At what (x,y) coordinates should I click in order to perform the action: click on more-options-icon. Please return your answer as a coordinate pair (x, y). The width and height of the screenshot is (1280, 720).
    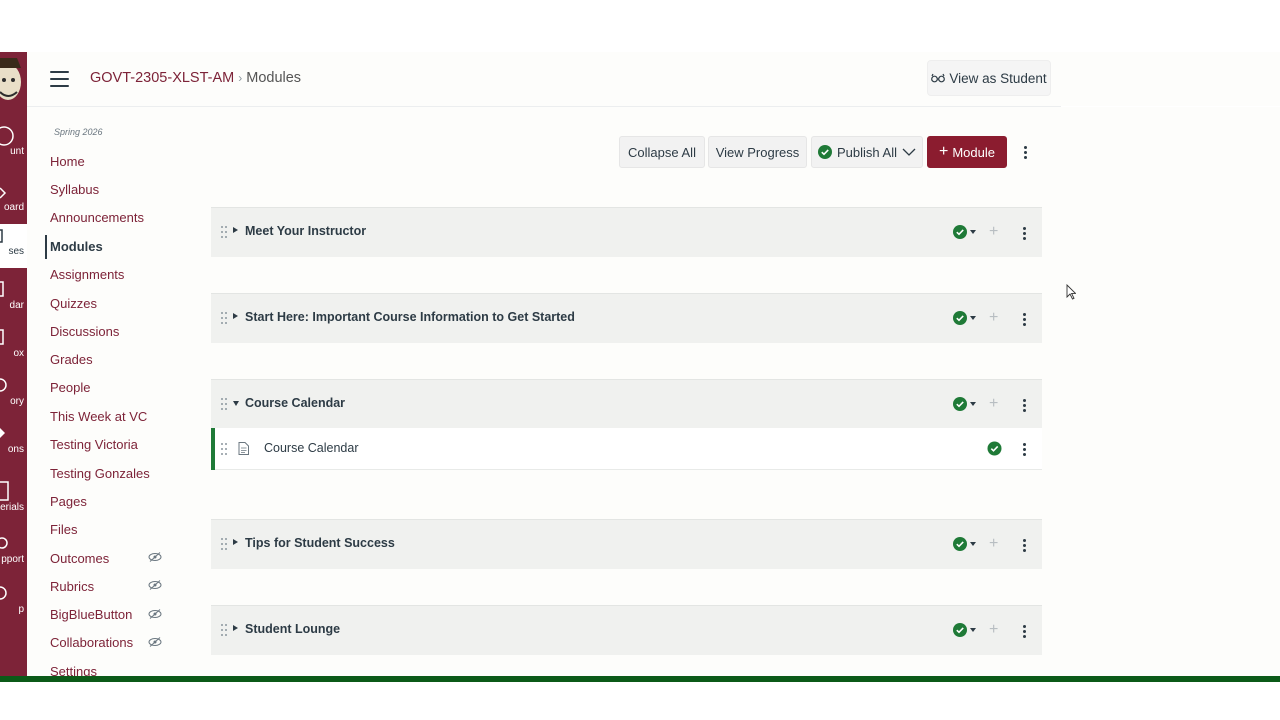
    Looking at the image, I should click on (1025, 152).